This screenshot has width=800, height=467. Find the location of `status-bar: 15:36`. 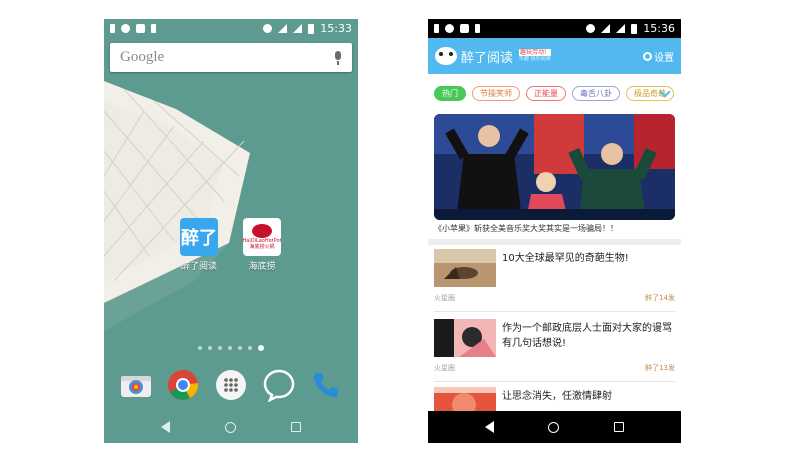

status-bar: 15:36 is located at coordinates (554, 28).